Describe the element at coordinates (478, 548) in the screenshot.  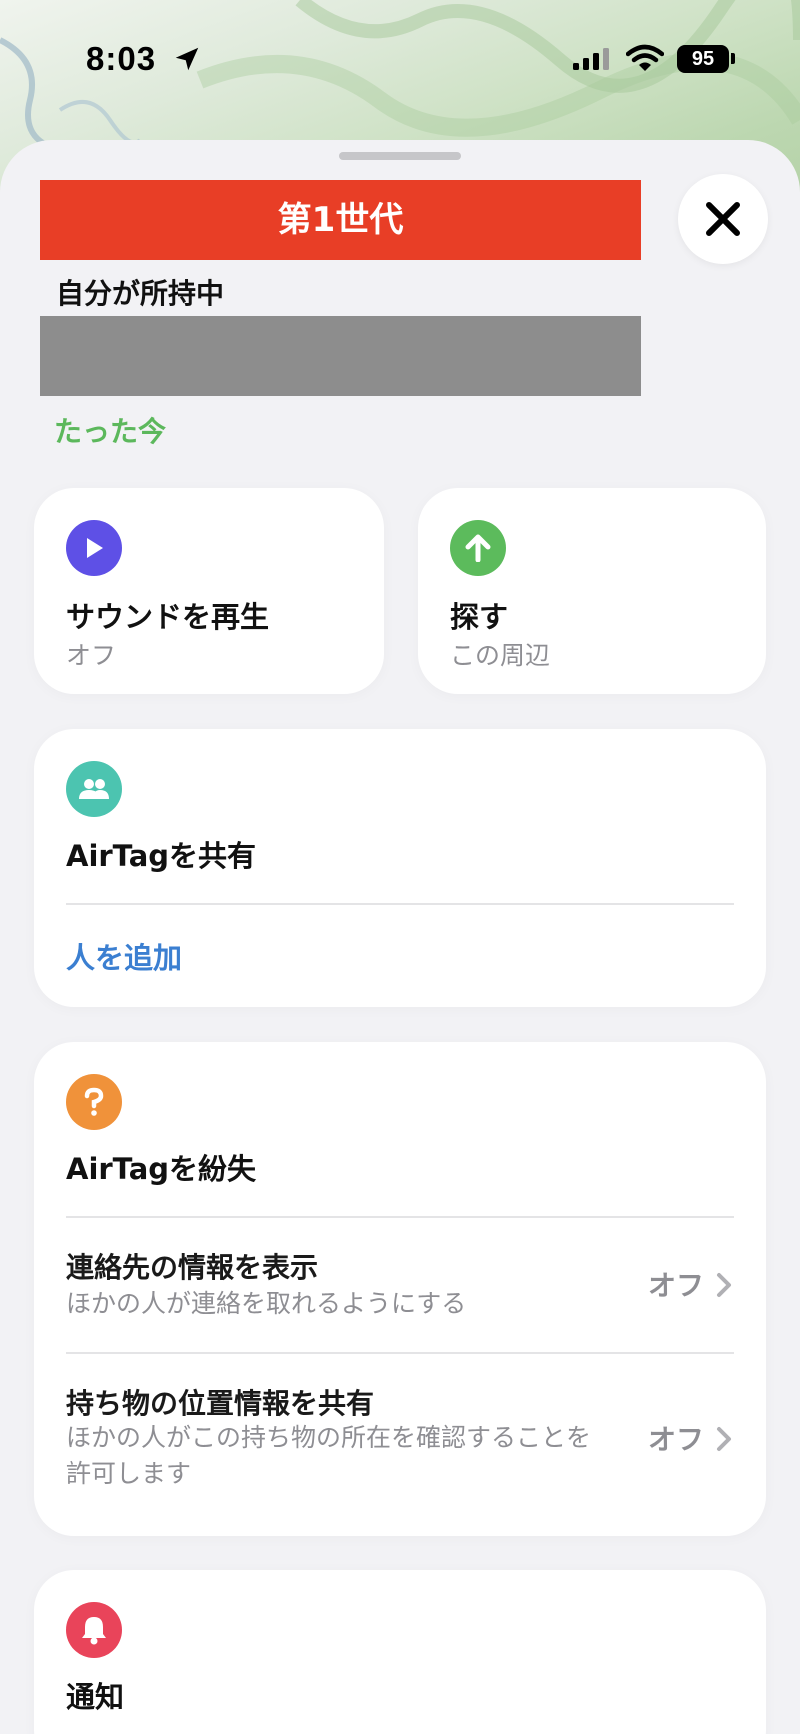
I see `arrow-up-icon` at that location.